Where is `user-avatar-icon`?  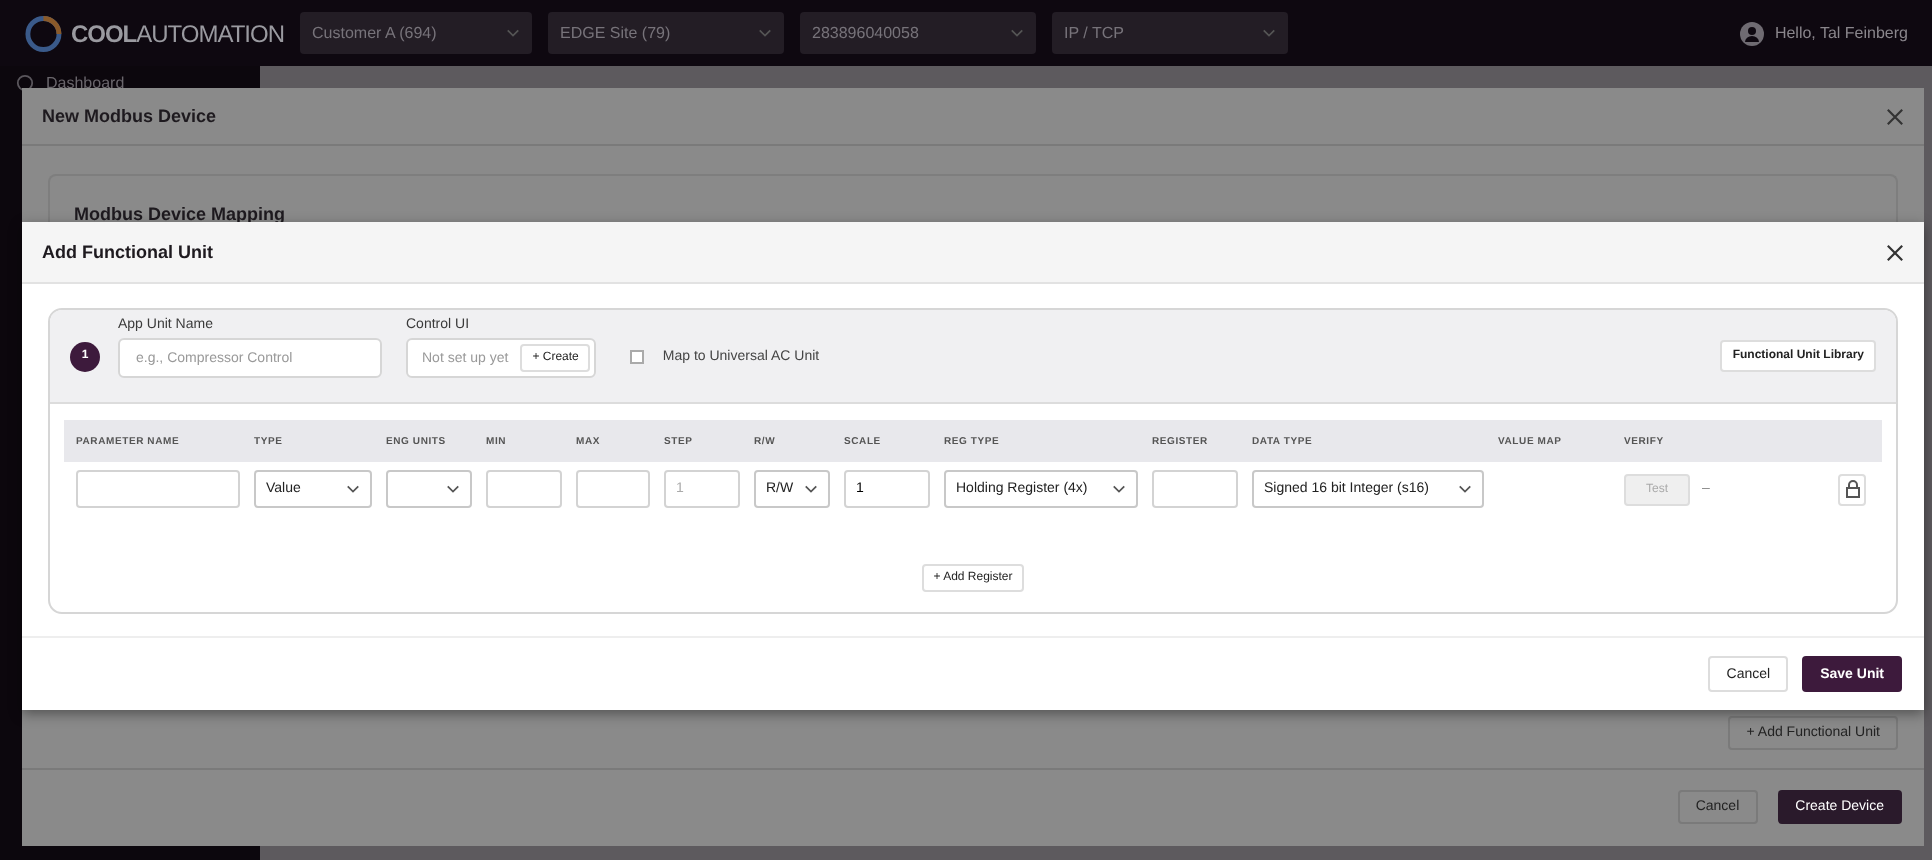 user-avatar-icon is located at coordinates (1752, 33).